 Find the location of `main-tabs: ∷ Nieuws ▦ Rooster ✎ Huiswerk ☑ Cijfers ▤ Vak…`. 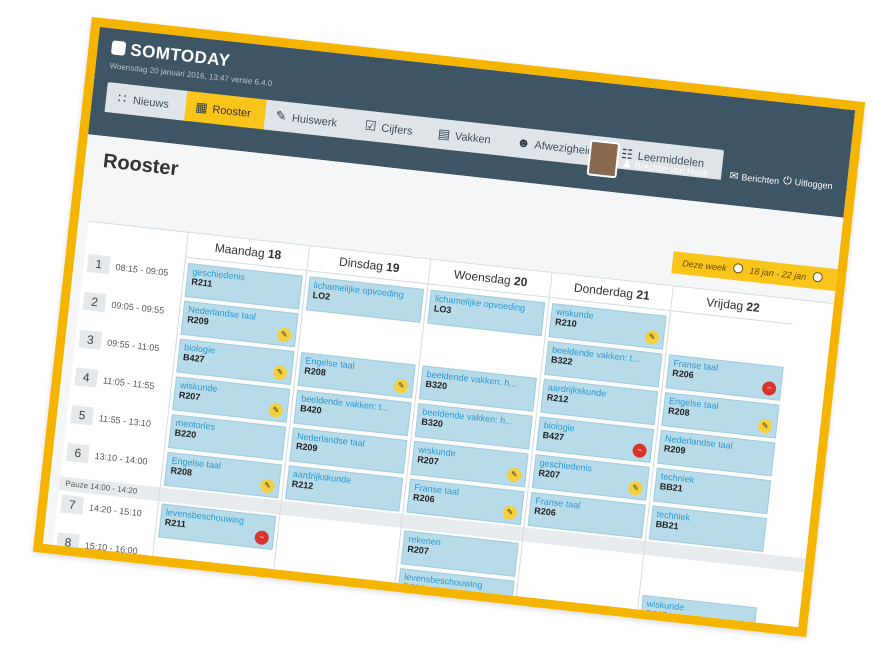

main-tabs: ∷ Nieuws ▦ Rooster ✎ Huiswerk ☑ Cijfers ▤ Vak… is located at coordinates (414, 131).